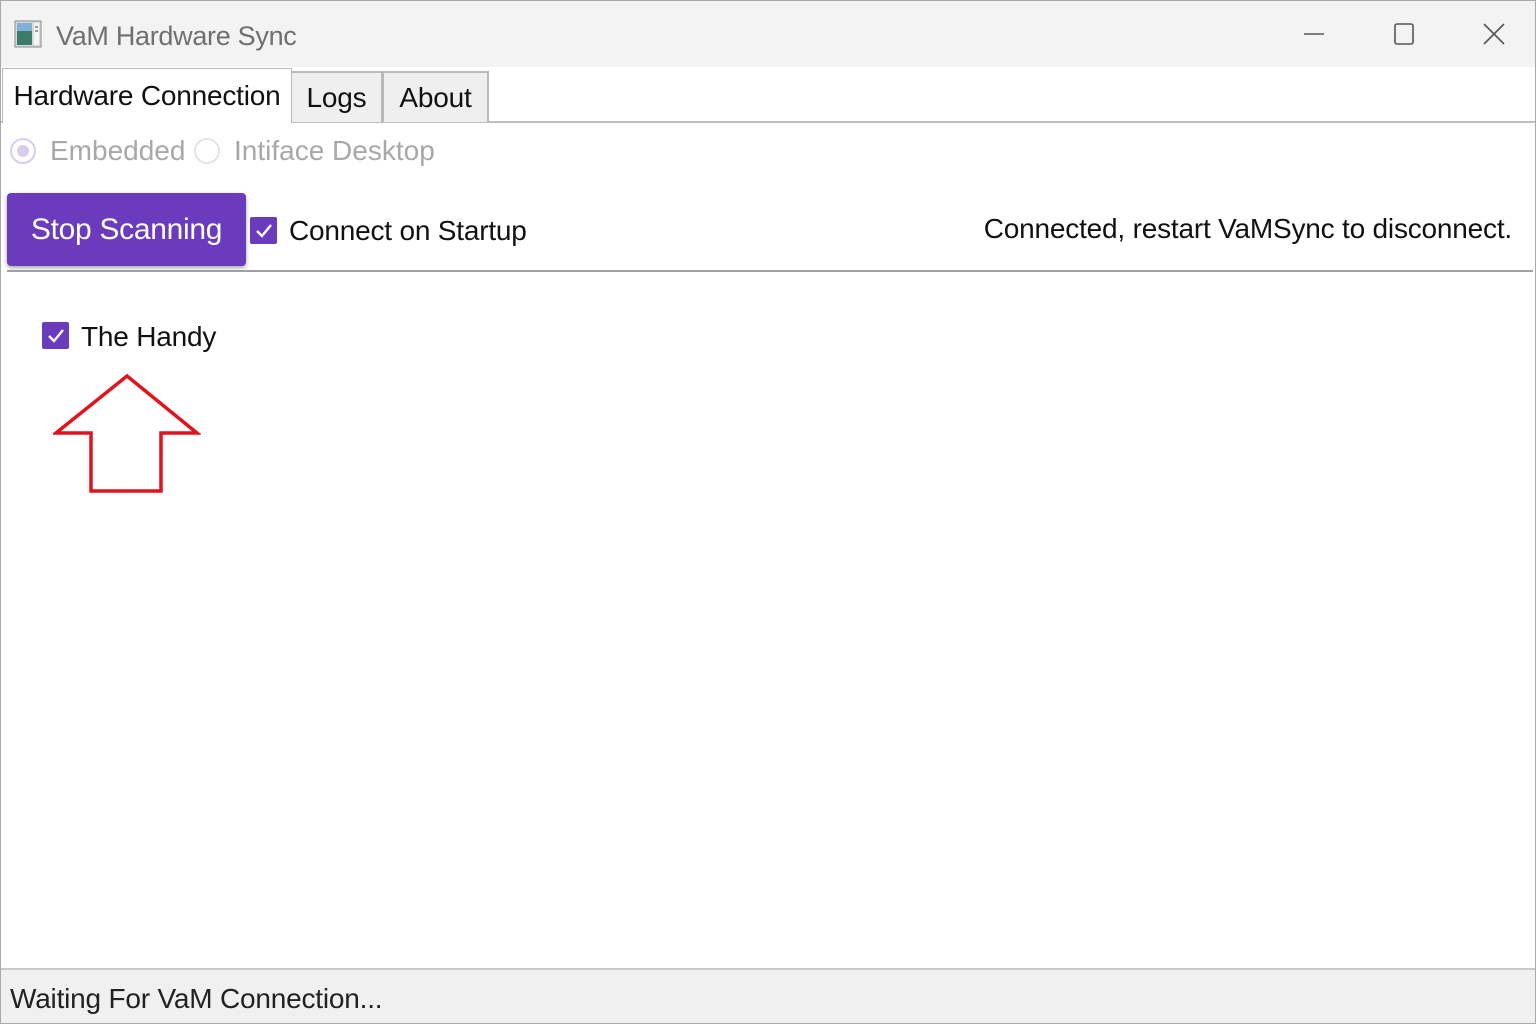 Image resolution: width=1536 pixels, height=1024 pixels. I want to click on stop-scanning-button: Stop Scanning, so click(126, 229).